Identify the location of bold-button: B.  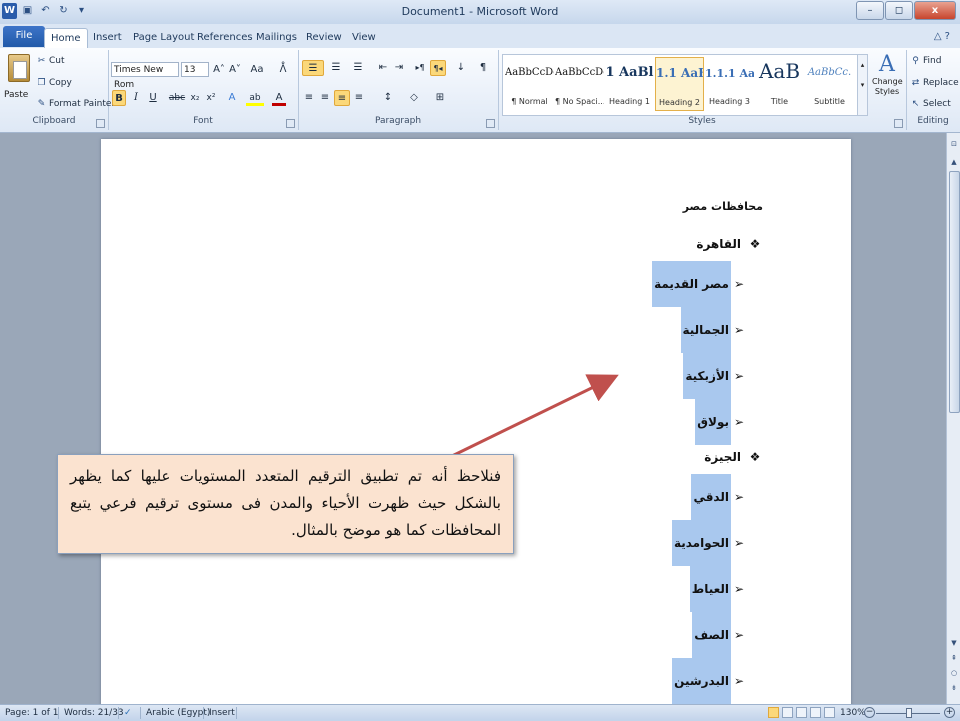
(119, 98).